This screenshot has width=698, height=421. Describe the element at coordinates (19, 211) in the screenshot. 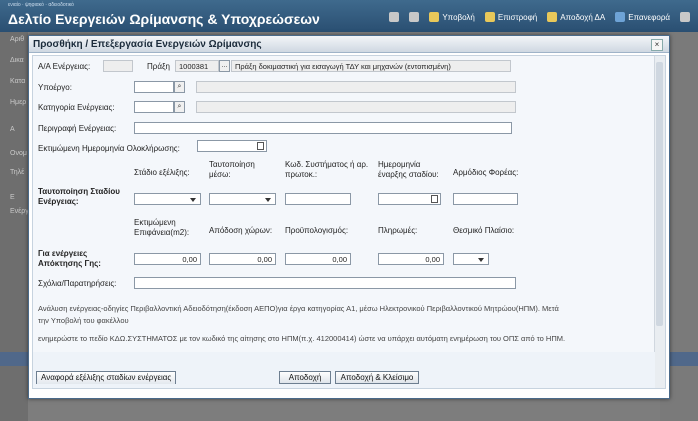

I see `left-label: Ενέργ` at that location.